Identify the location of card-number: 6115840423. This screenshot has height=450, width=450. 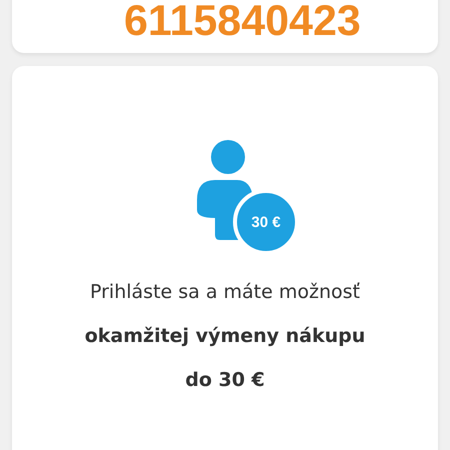
(242, 21).